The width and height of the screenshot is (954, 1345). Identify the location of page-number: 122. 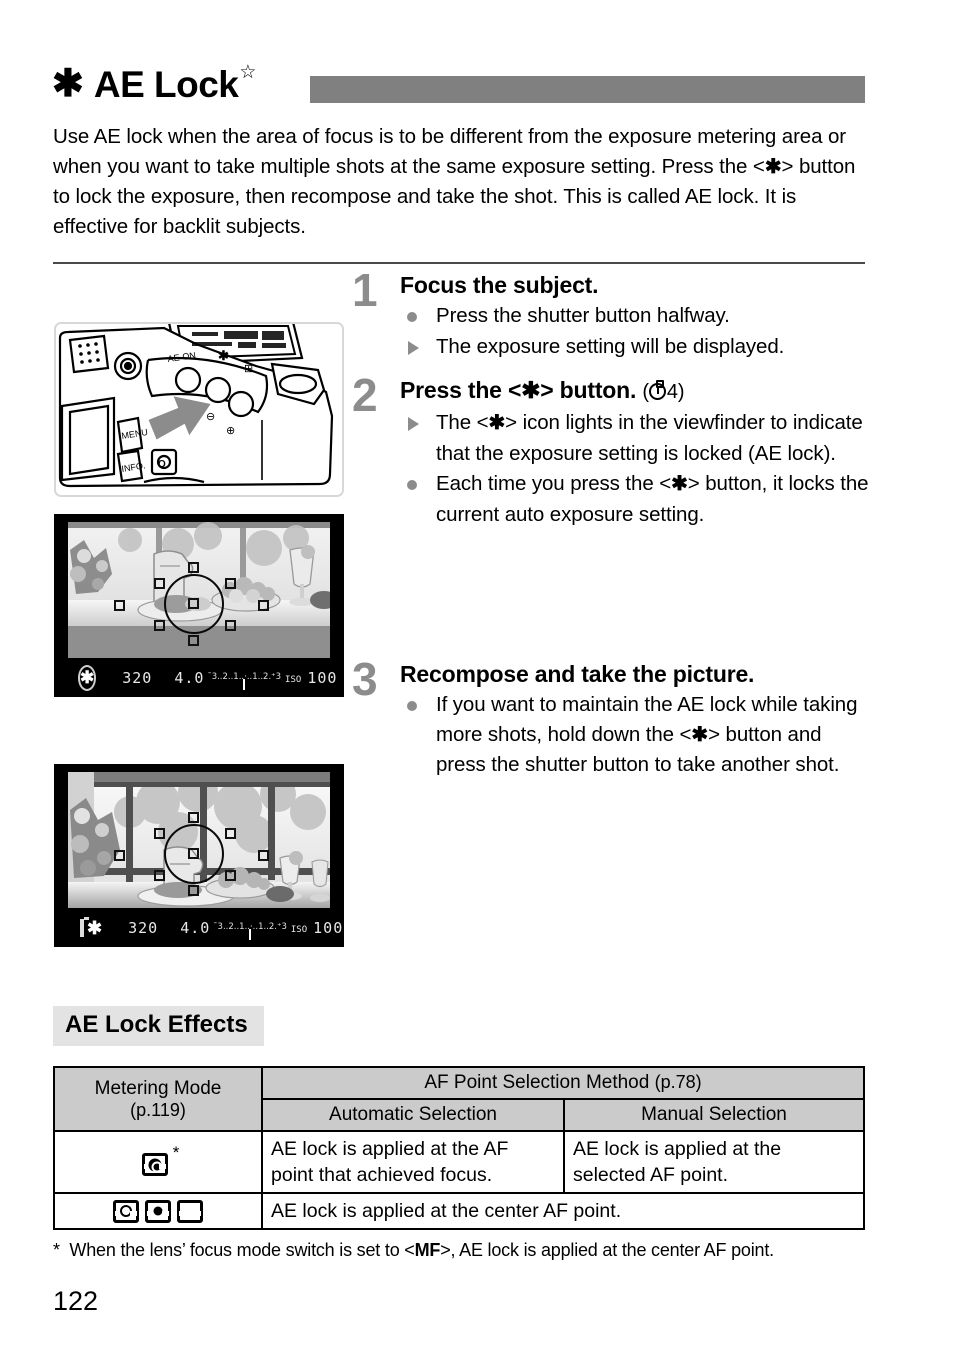
(76, 1301).